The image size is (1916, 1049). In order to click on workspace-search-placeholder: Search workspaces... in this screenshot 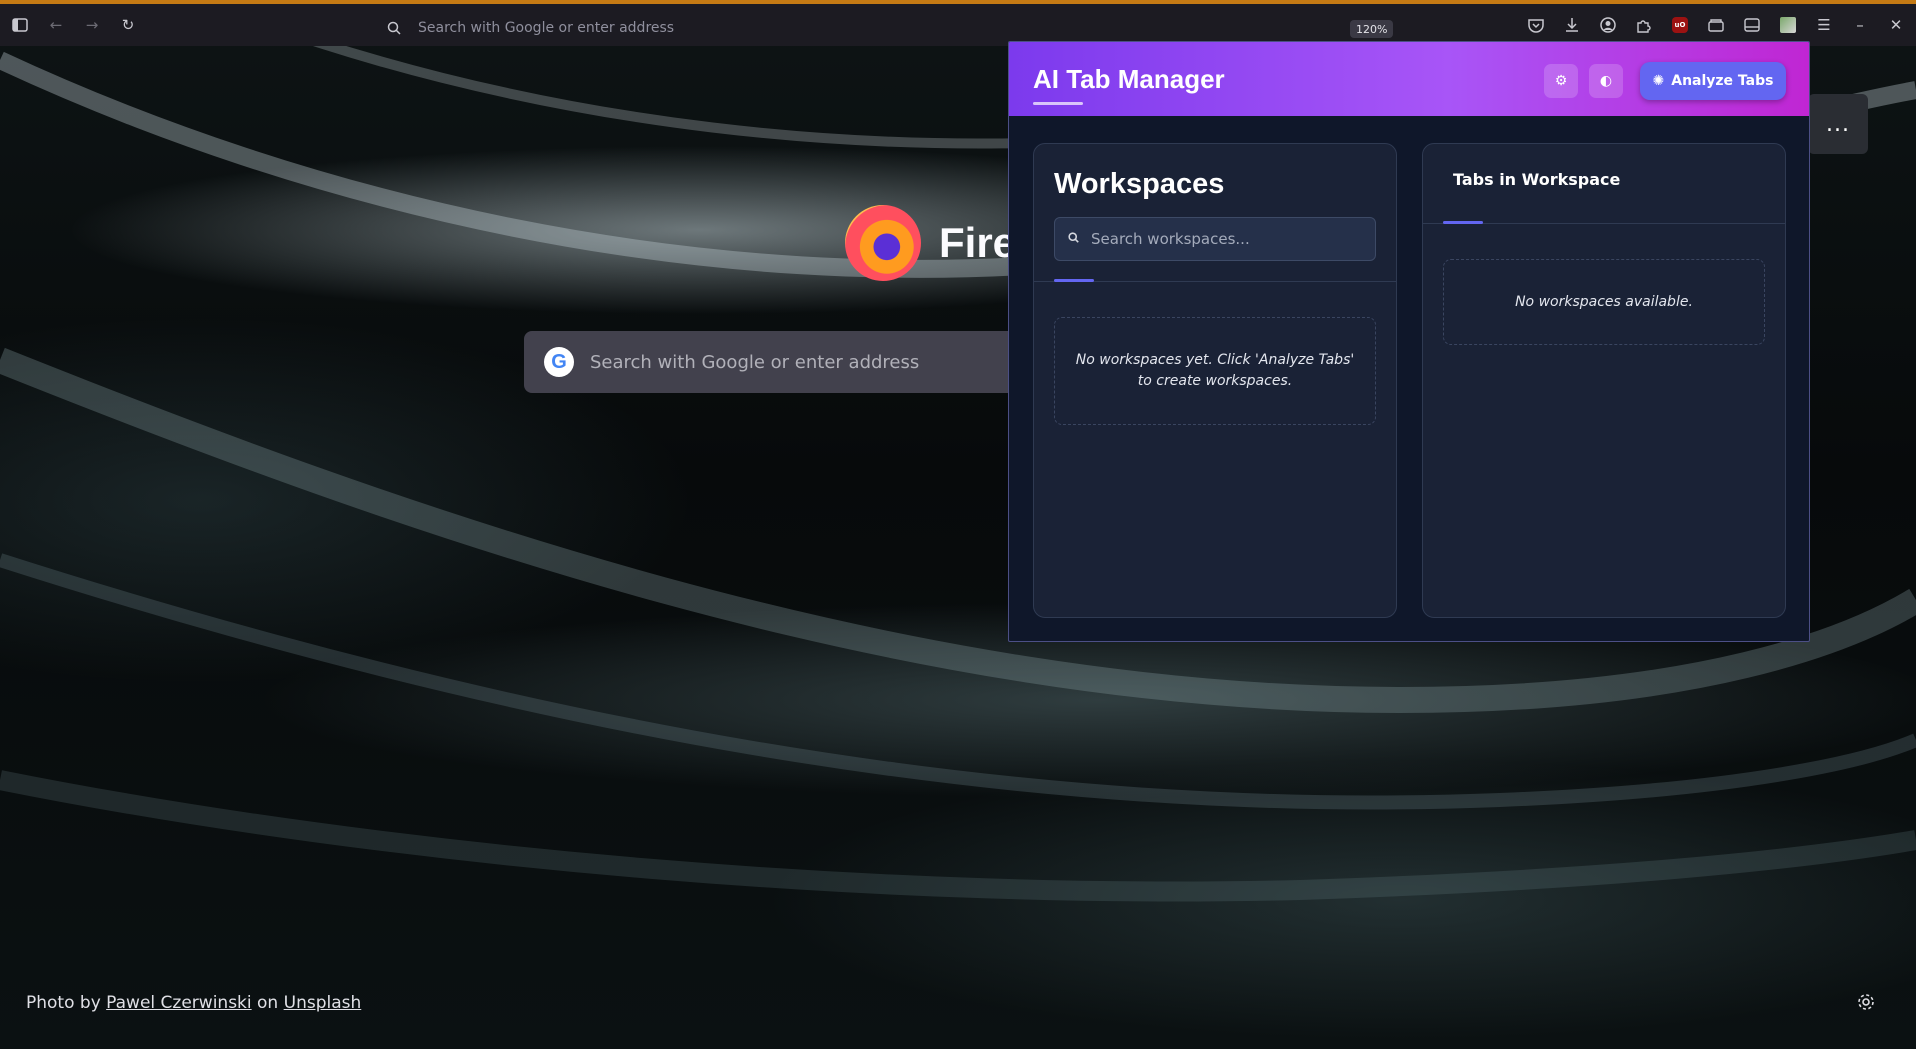, I will do `click(1170, 239)`.